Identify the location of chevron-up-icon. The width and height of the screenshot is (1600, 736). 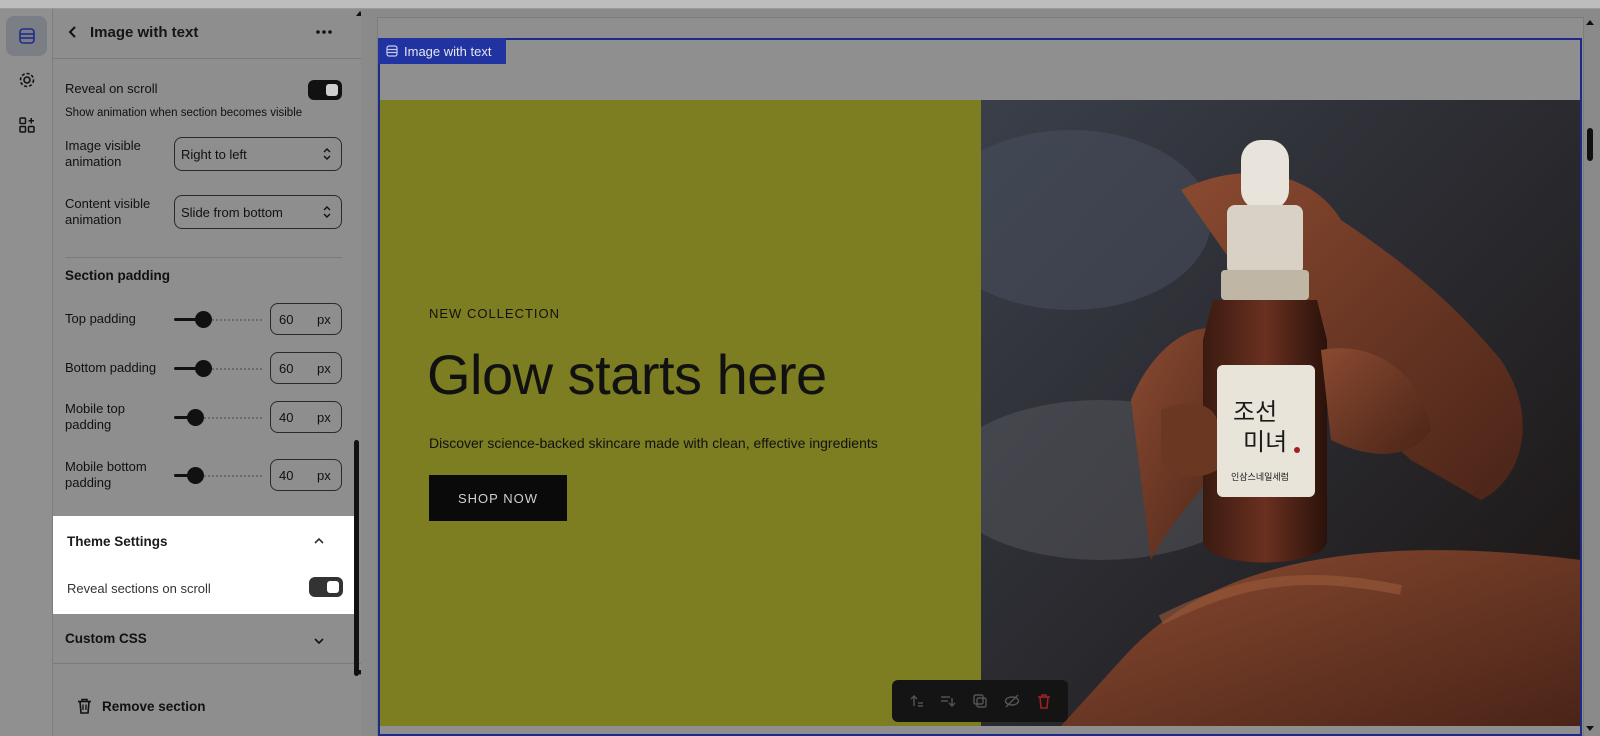
(319, 541).